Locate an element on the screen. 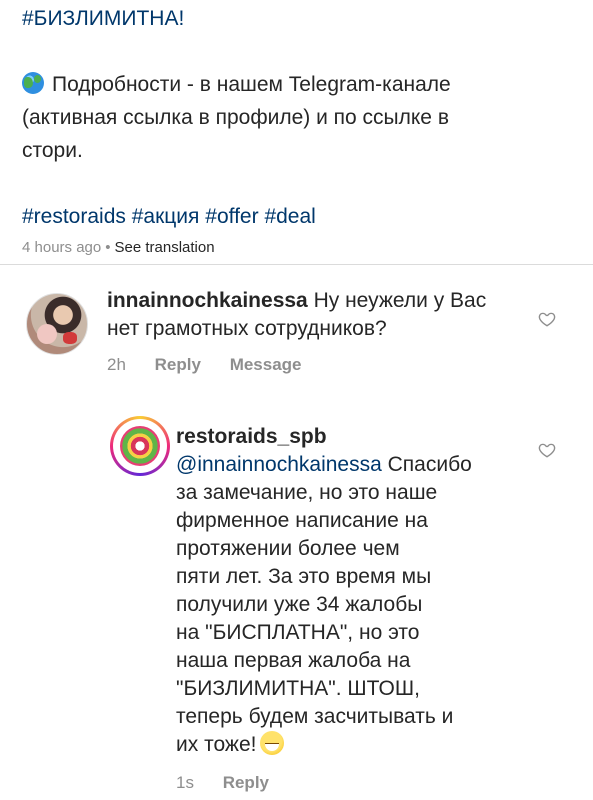  globe-icon is located at coordinates (33, 83).